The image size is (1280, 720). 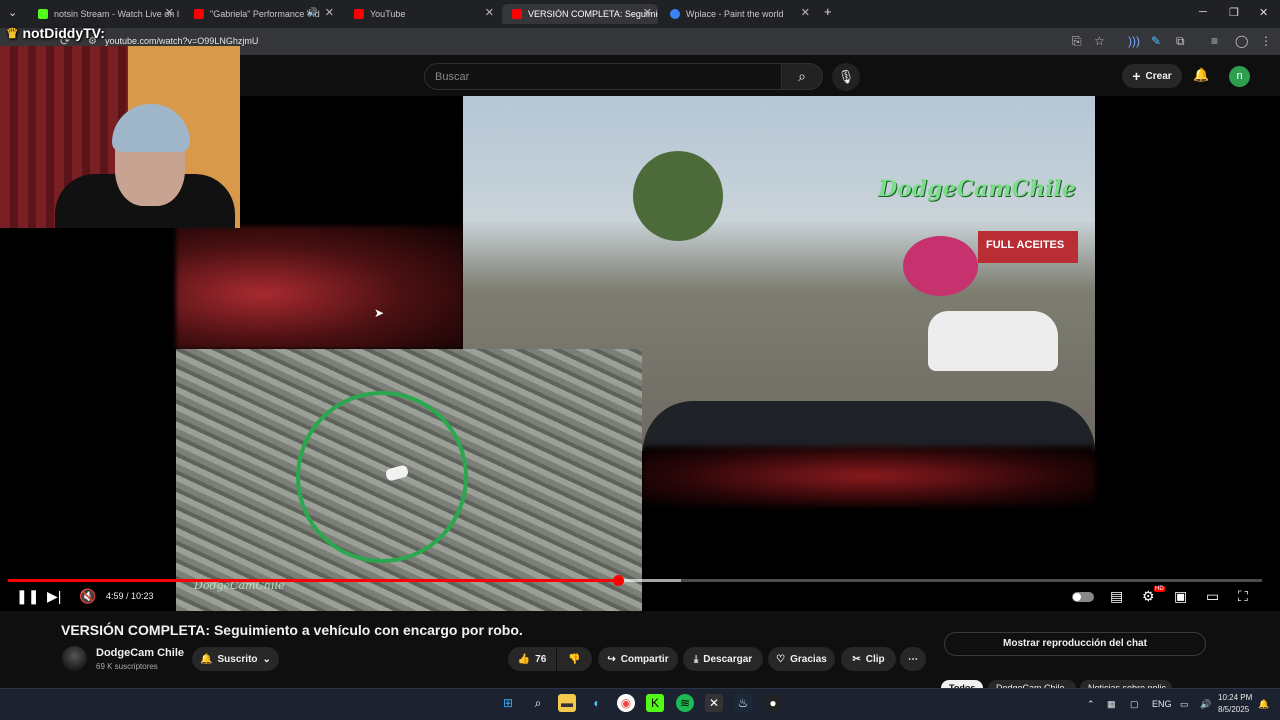 What do you see at coordinates (524, 659) in the screenshot?
I see `thumbs-up-icon: 👍` at bounding box center [524, 659].